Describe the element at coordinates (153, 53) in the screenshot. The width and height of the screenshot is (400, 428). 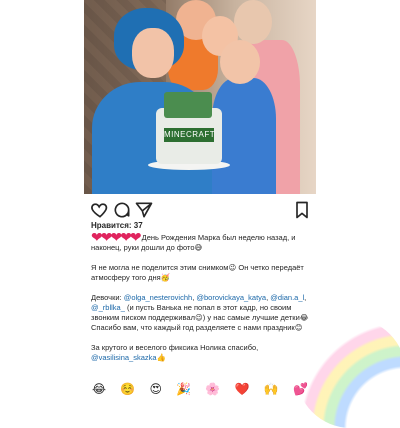
I see `photo-woman-face` at that location.